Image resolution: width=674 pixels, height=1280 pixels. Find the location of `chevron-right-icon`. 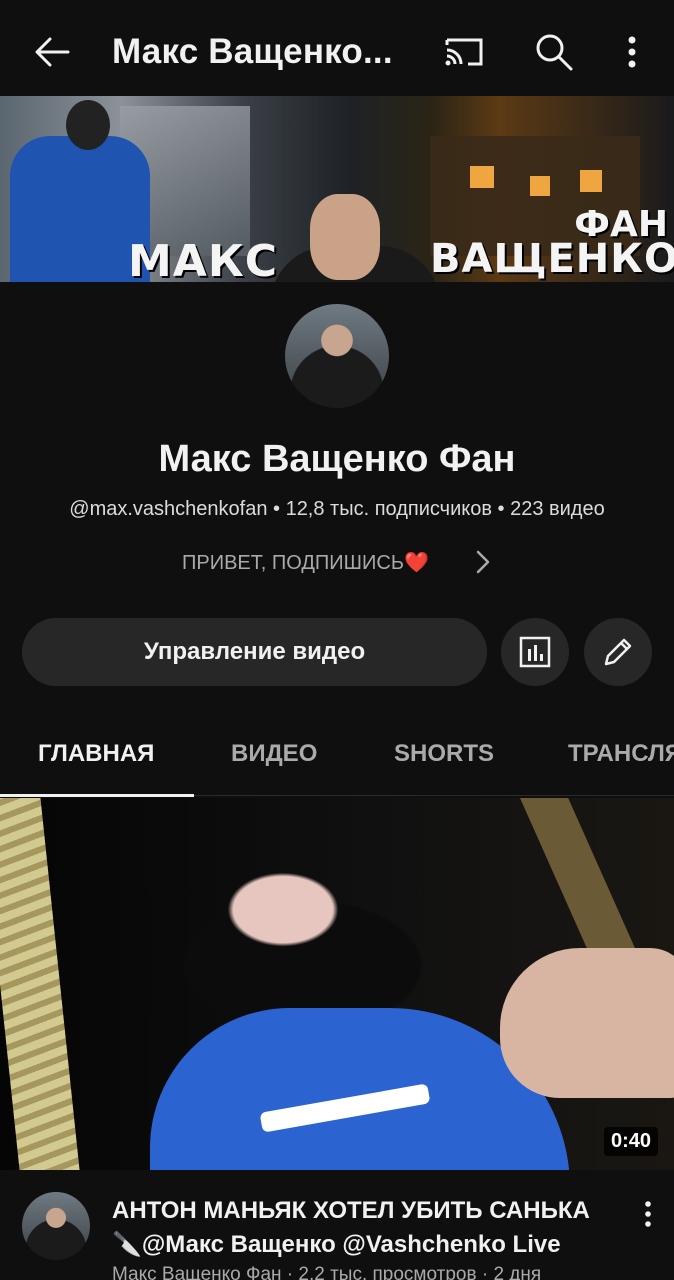

chevron-right-icon is located at coordinates (482, 562).